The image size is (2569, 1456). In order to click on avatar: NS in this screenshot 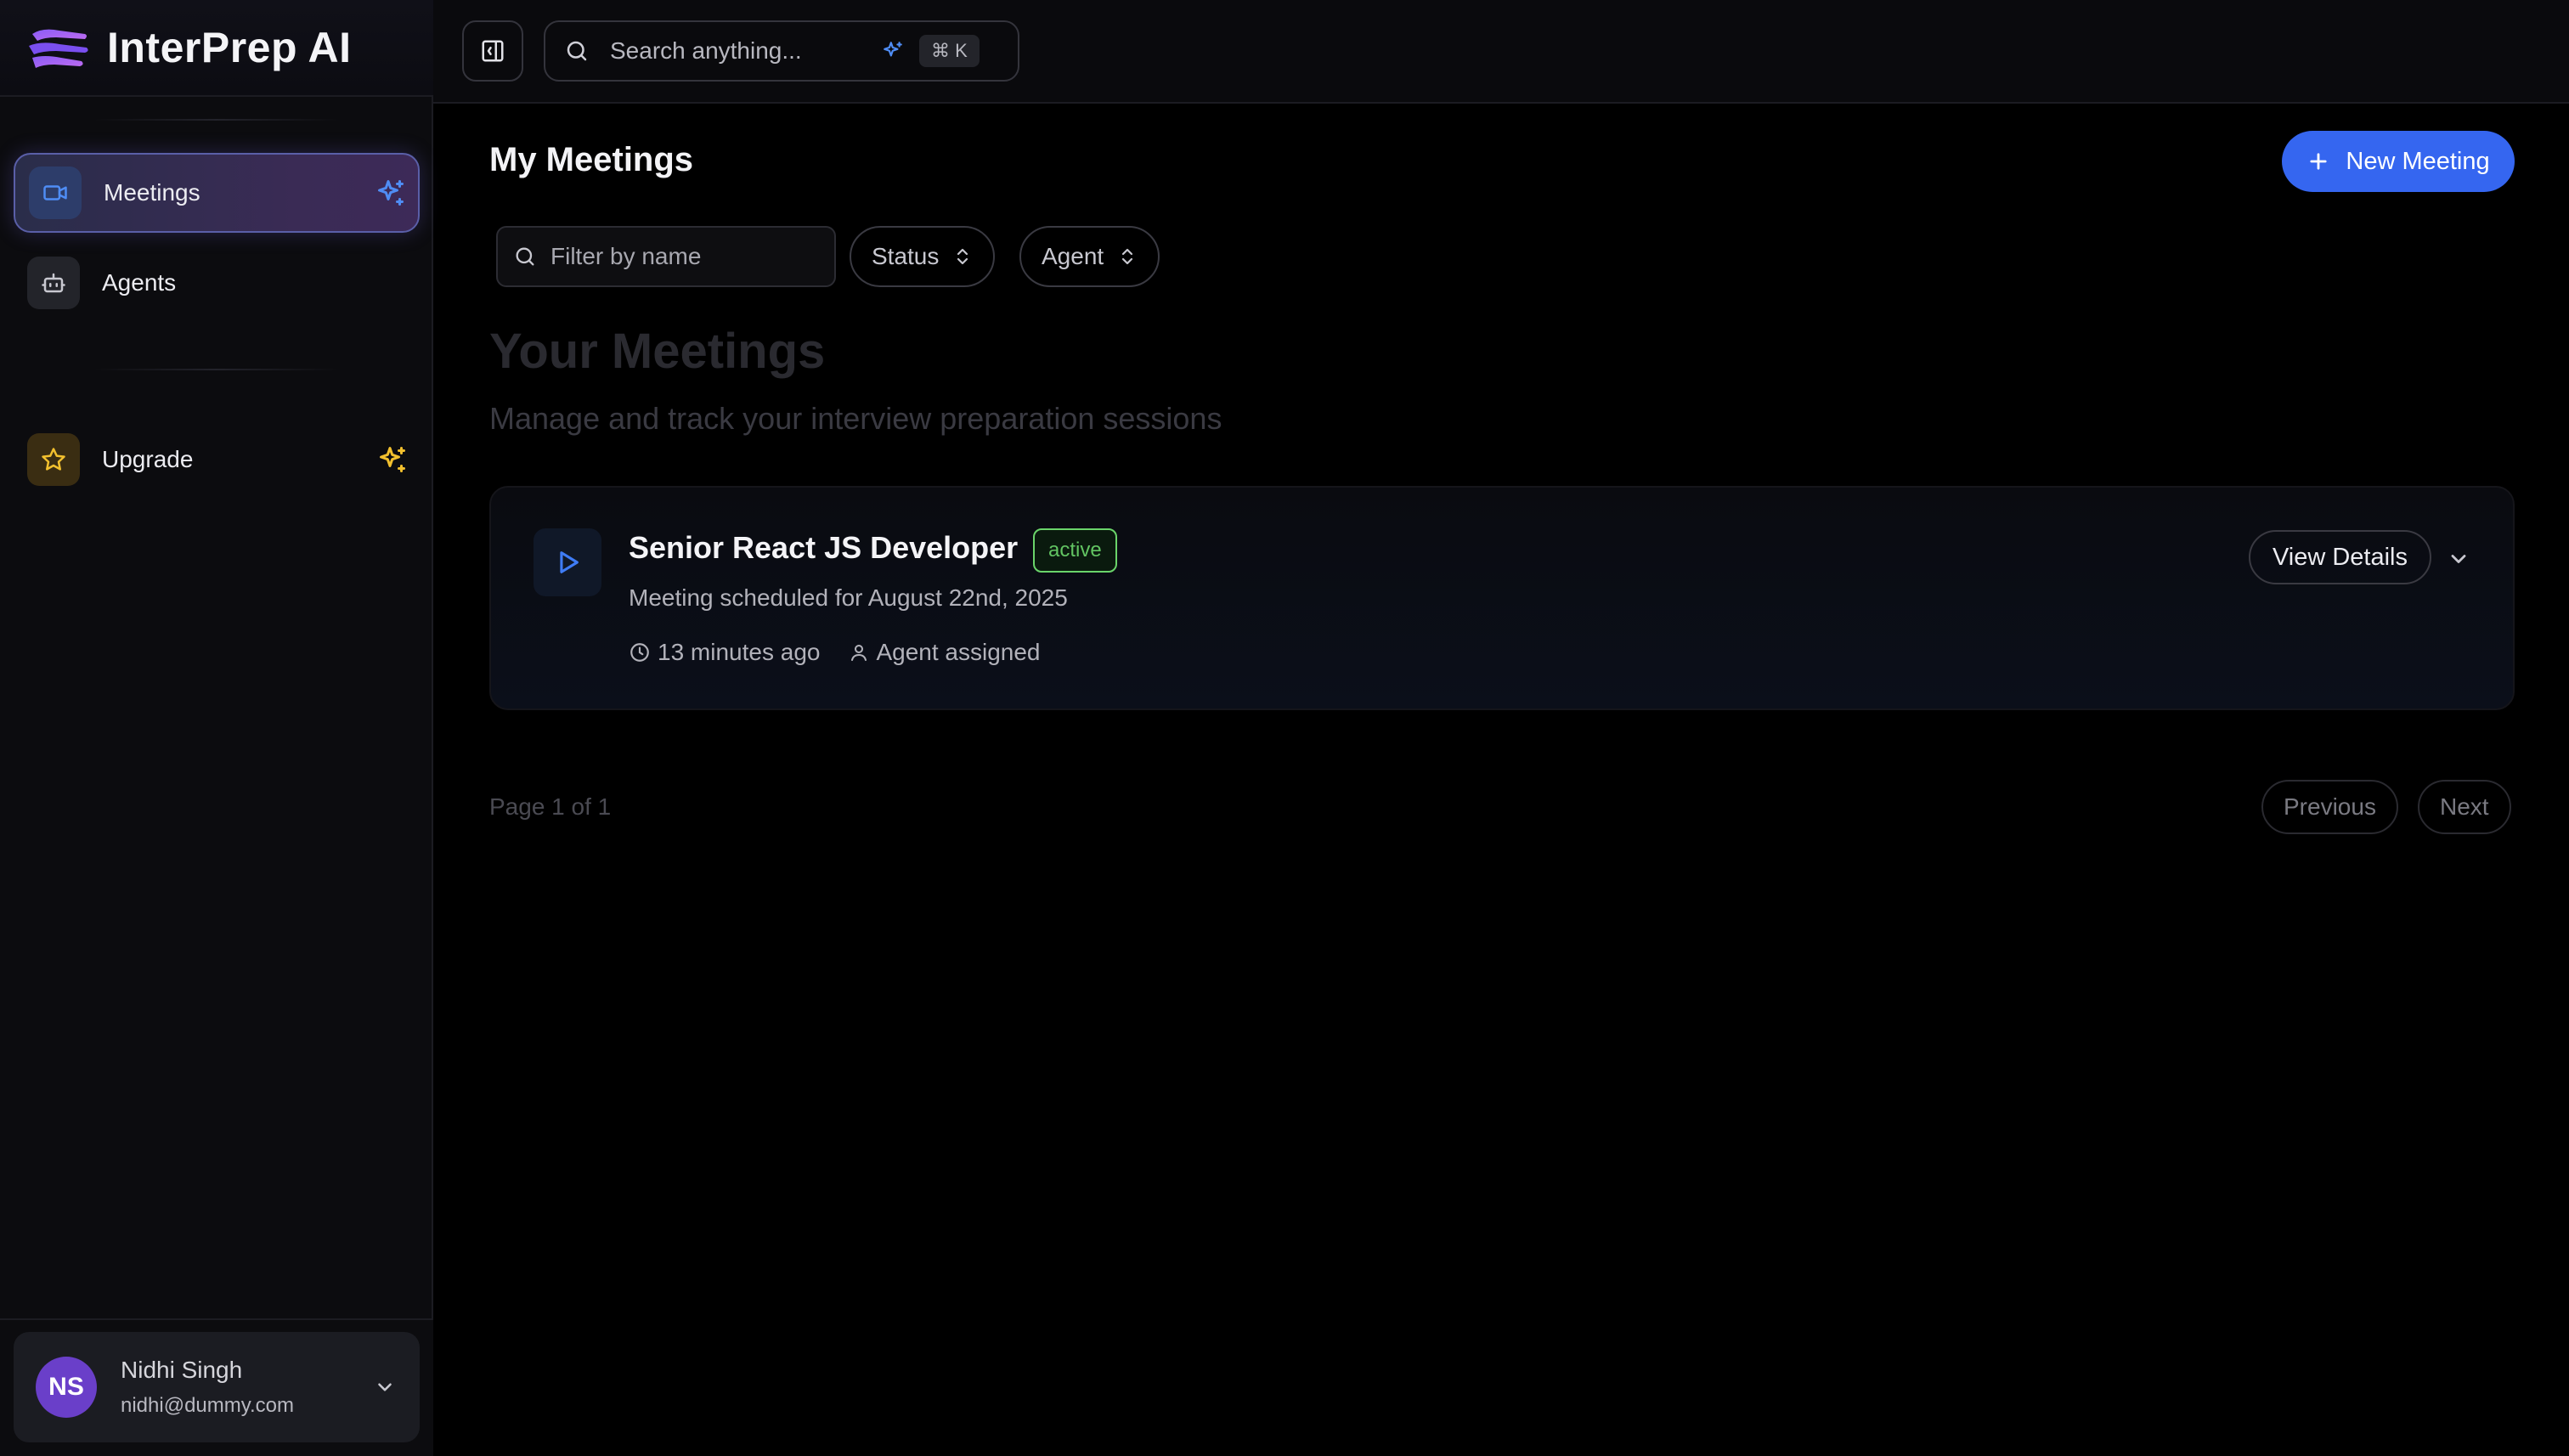, I will do `click(67, 1387)`.